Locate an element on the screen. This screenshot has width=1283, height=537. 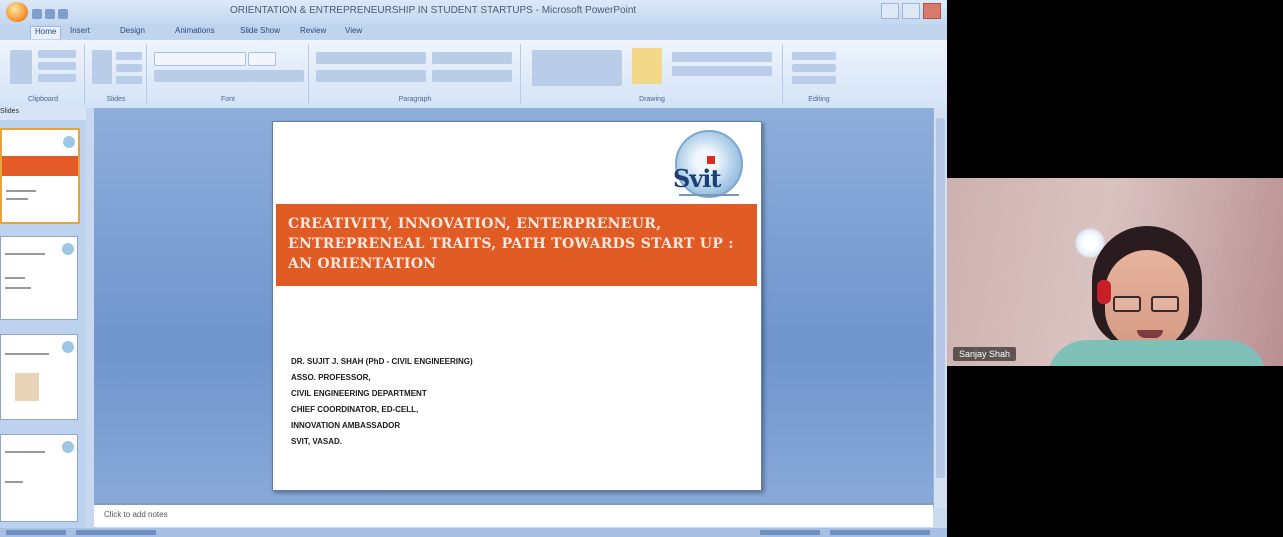
arrange-icon is located at coordinates (647, 66).